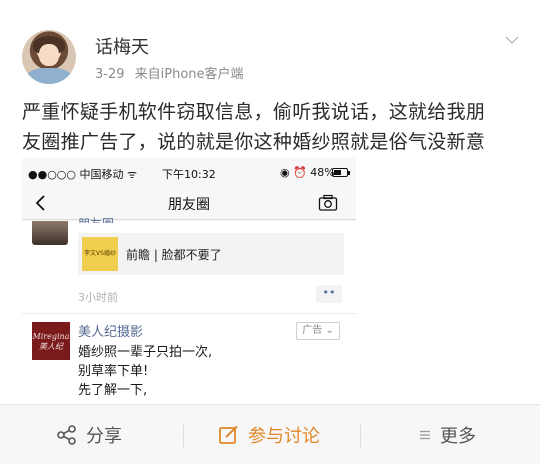 Image resolution: width=540 pixels, height=464 pixels. I want to click on feed-divider, so click(189, 313).